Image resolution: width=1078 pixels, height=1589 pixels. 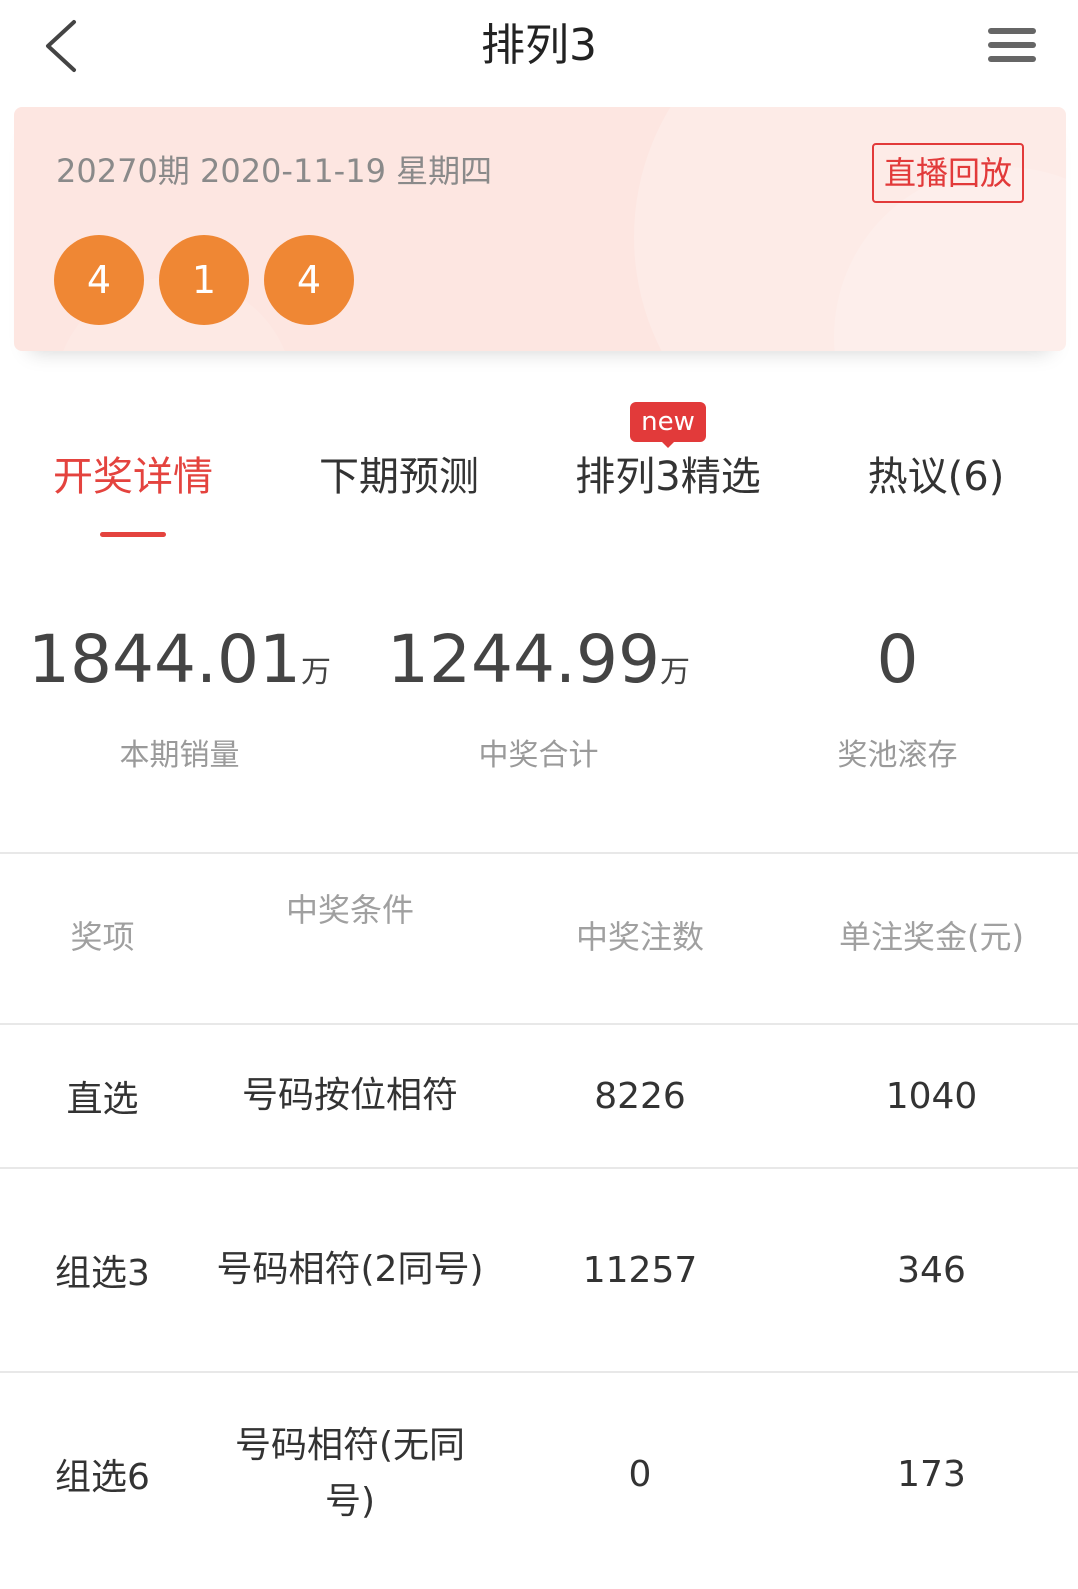 What do you see at coordinates (948, 173) in the screenshot?
I see `live-replay-button: 直播回放` at bounding box center [948, 173].